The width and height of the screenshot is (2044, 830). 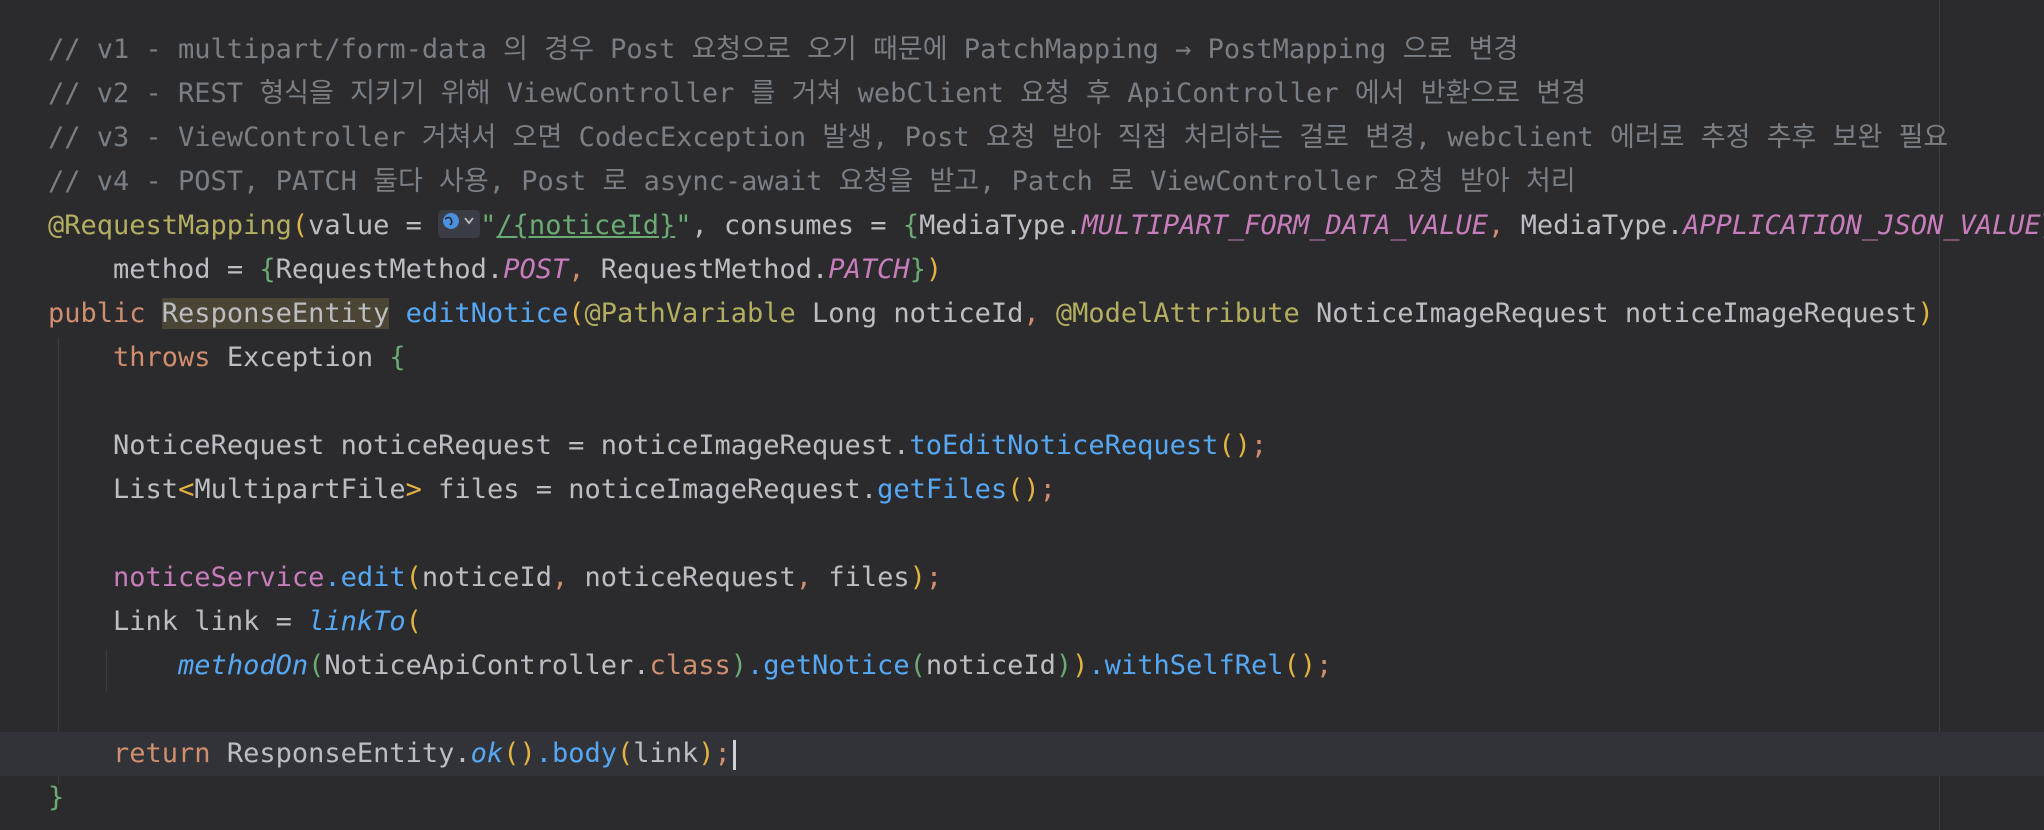 What do you see at coordinates (1186, 665) in the screenshot?
I see `method-name: .withSelfRel` at bounding box center [1186, 665].